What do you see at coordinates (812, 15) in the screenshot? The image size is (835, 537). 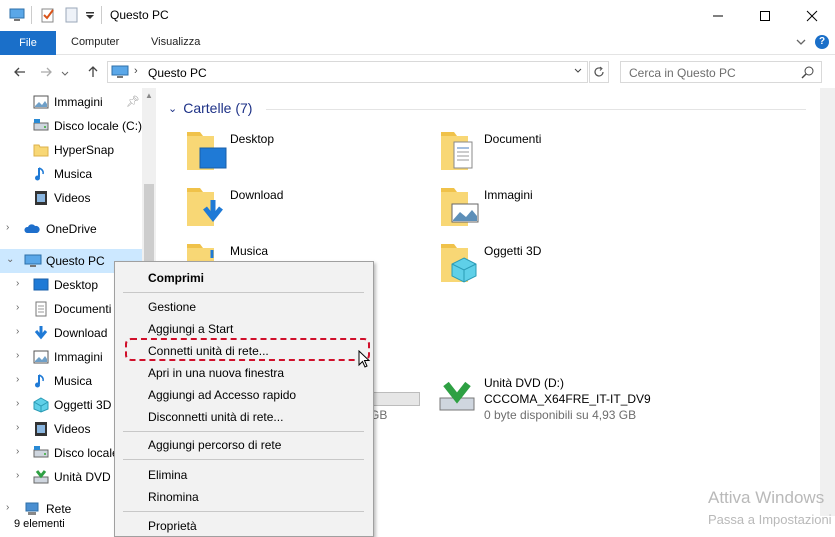 I see `close-button` at bounding box center [812, 15].